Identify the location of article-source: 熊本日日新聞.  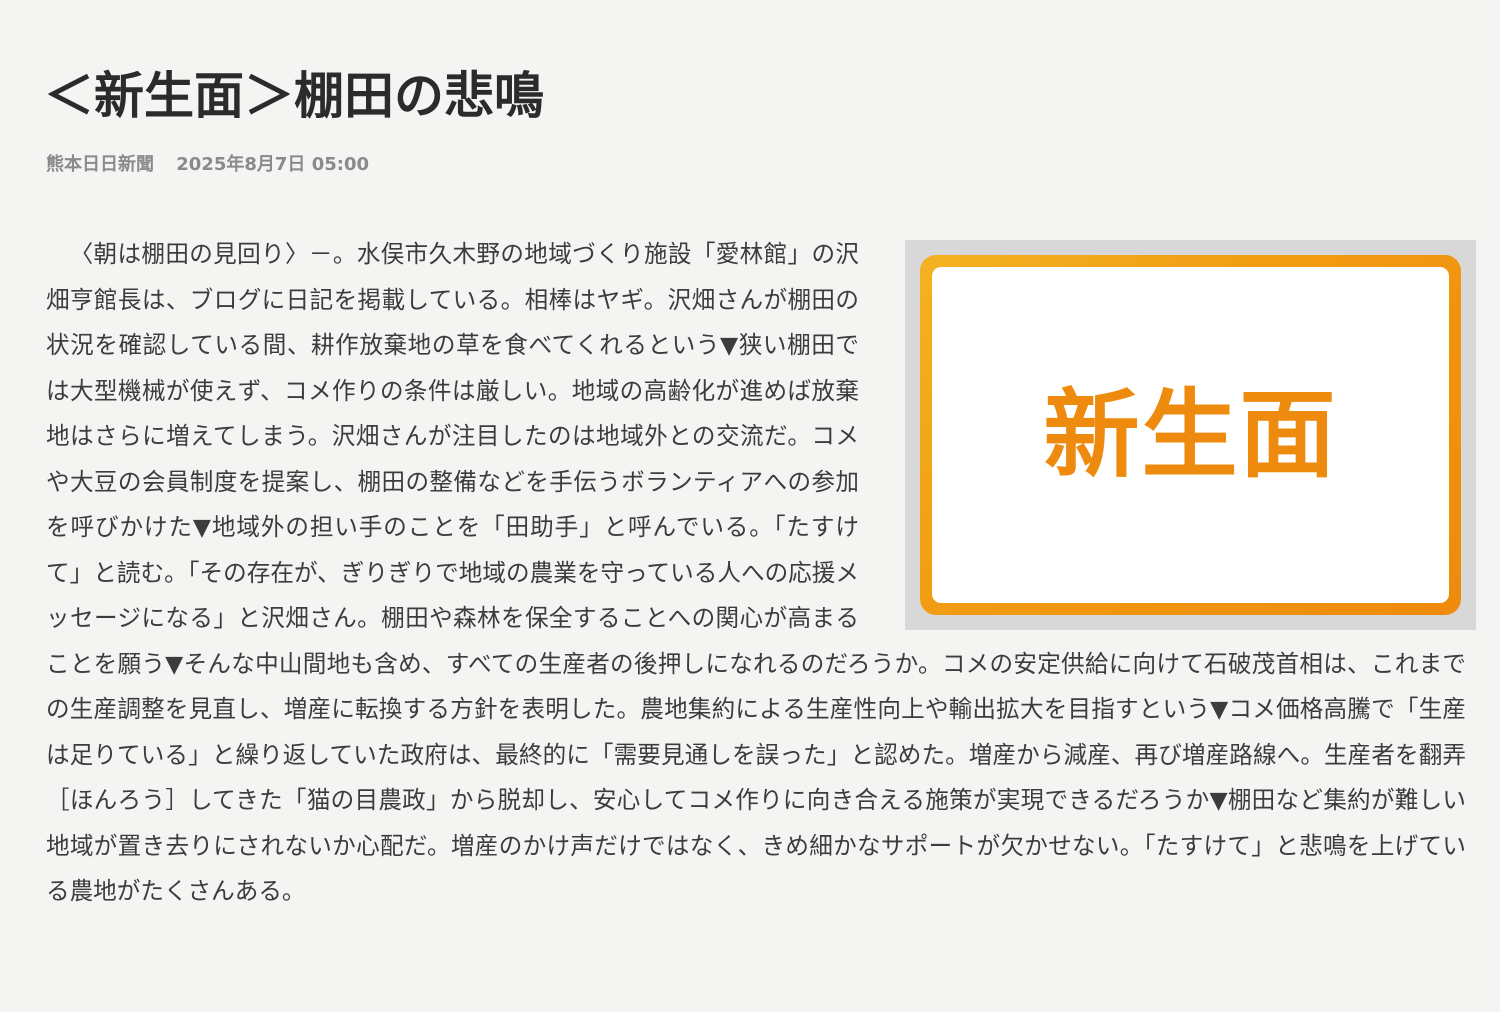
(100, 164).